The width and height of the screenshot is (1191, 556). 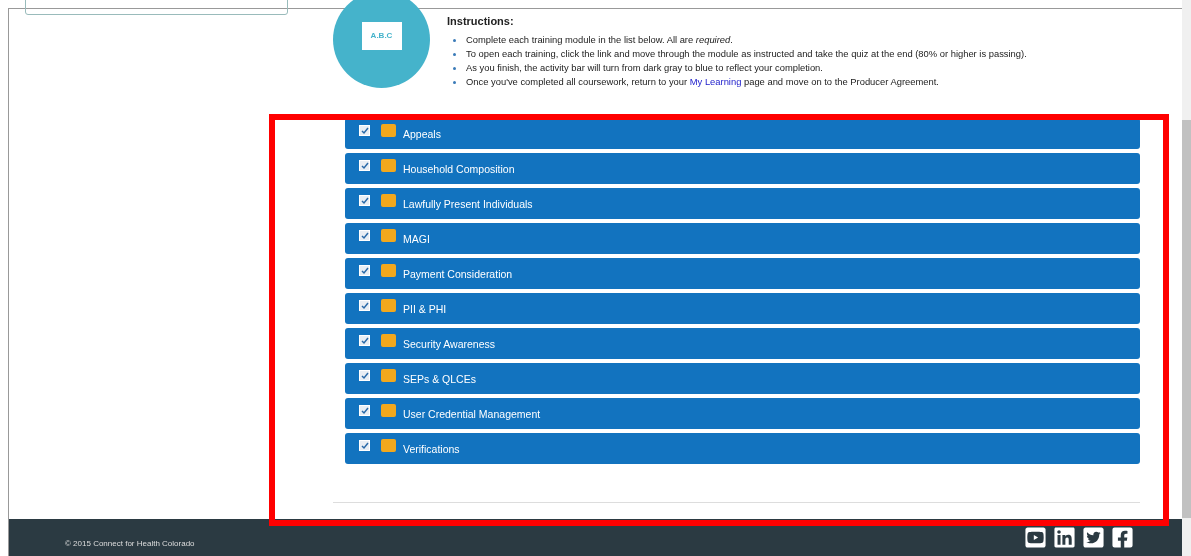 I want to click on linkedin-icon, so click(x=1064, y=537).